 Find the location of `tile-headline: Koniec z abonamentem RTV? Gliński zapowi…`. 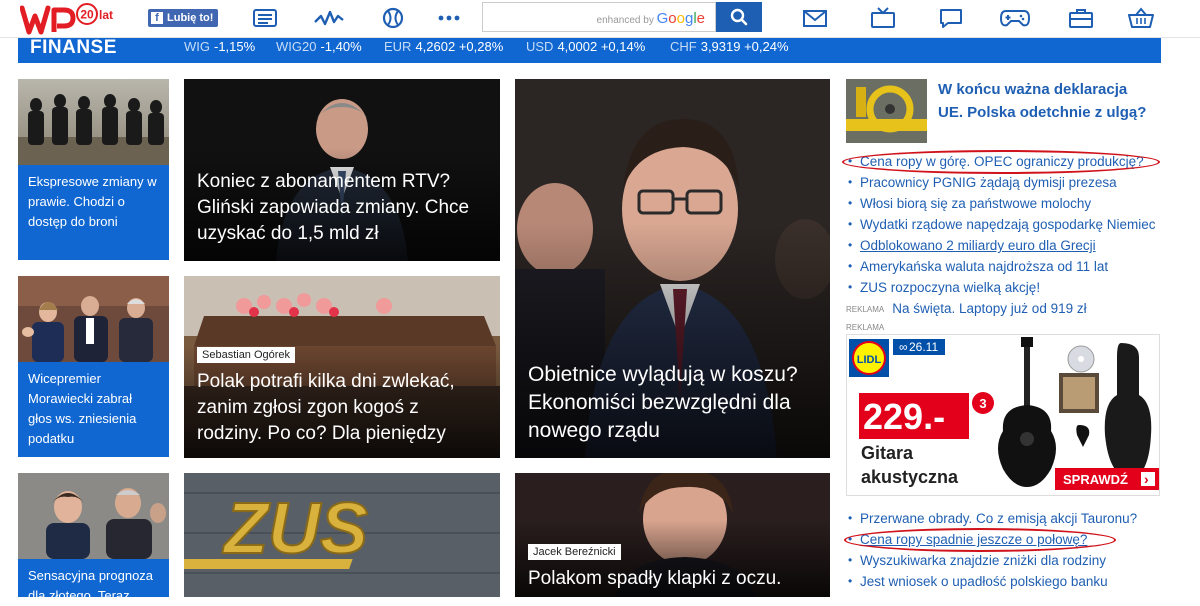

tile-headline: Koniec z abonamentem RTV? Gliński zapowi… is located at coordinates (341, 208).